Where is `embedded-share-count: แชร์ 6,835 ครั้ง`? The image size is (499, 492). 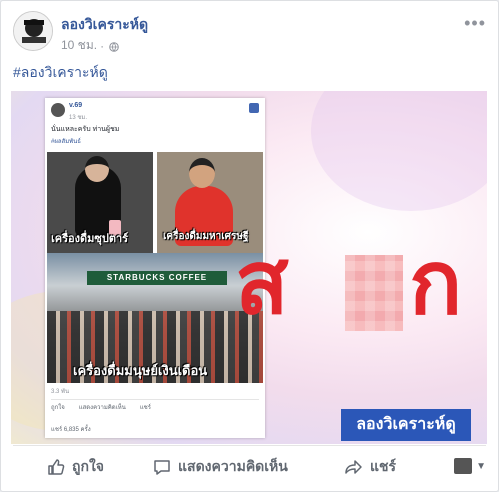
embedded-share-count: แชร์ 6,835 ครั้ง is located at coordinates (71, 430).